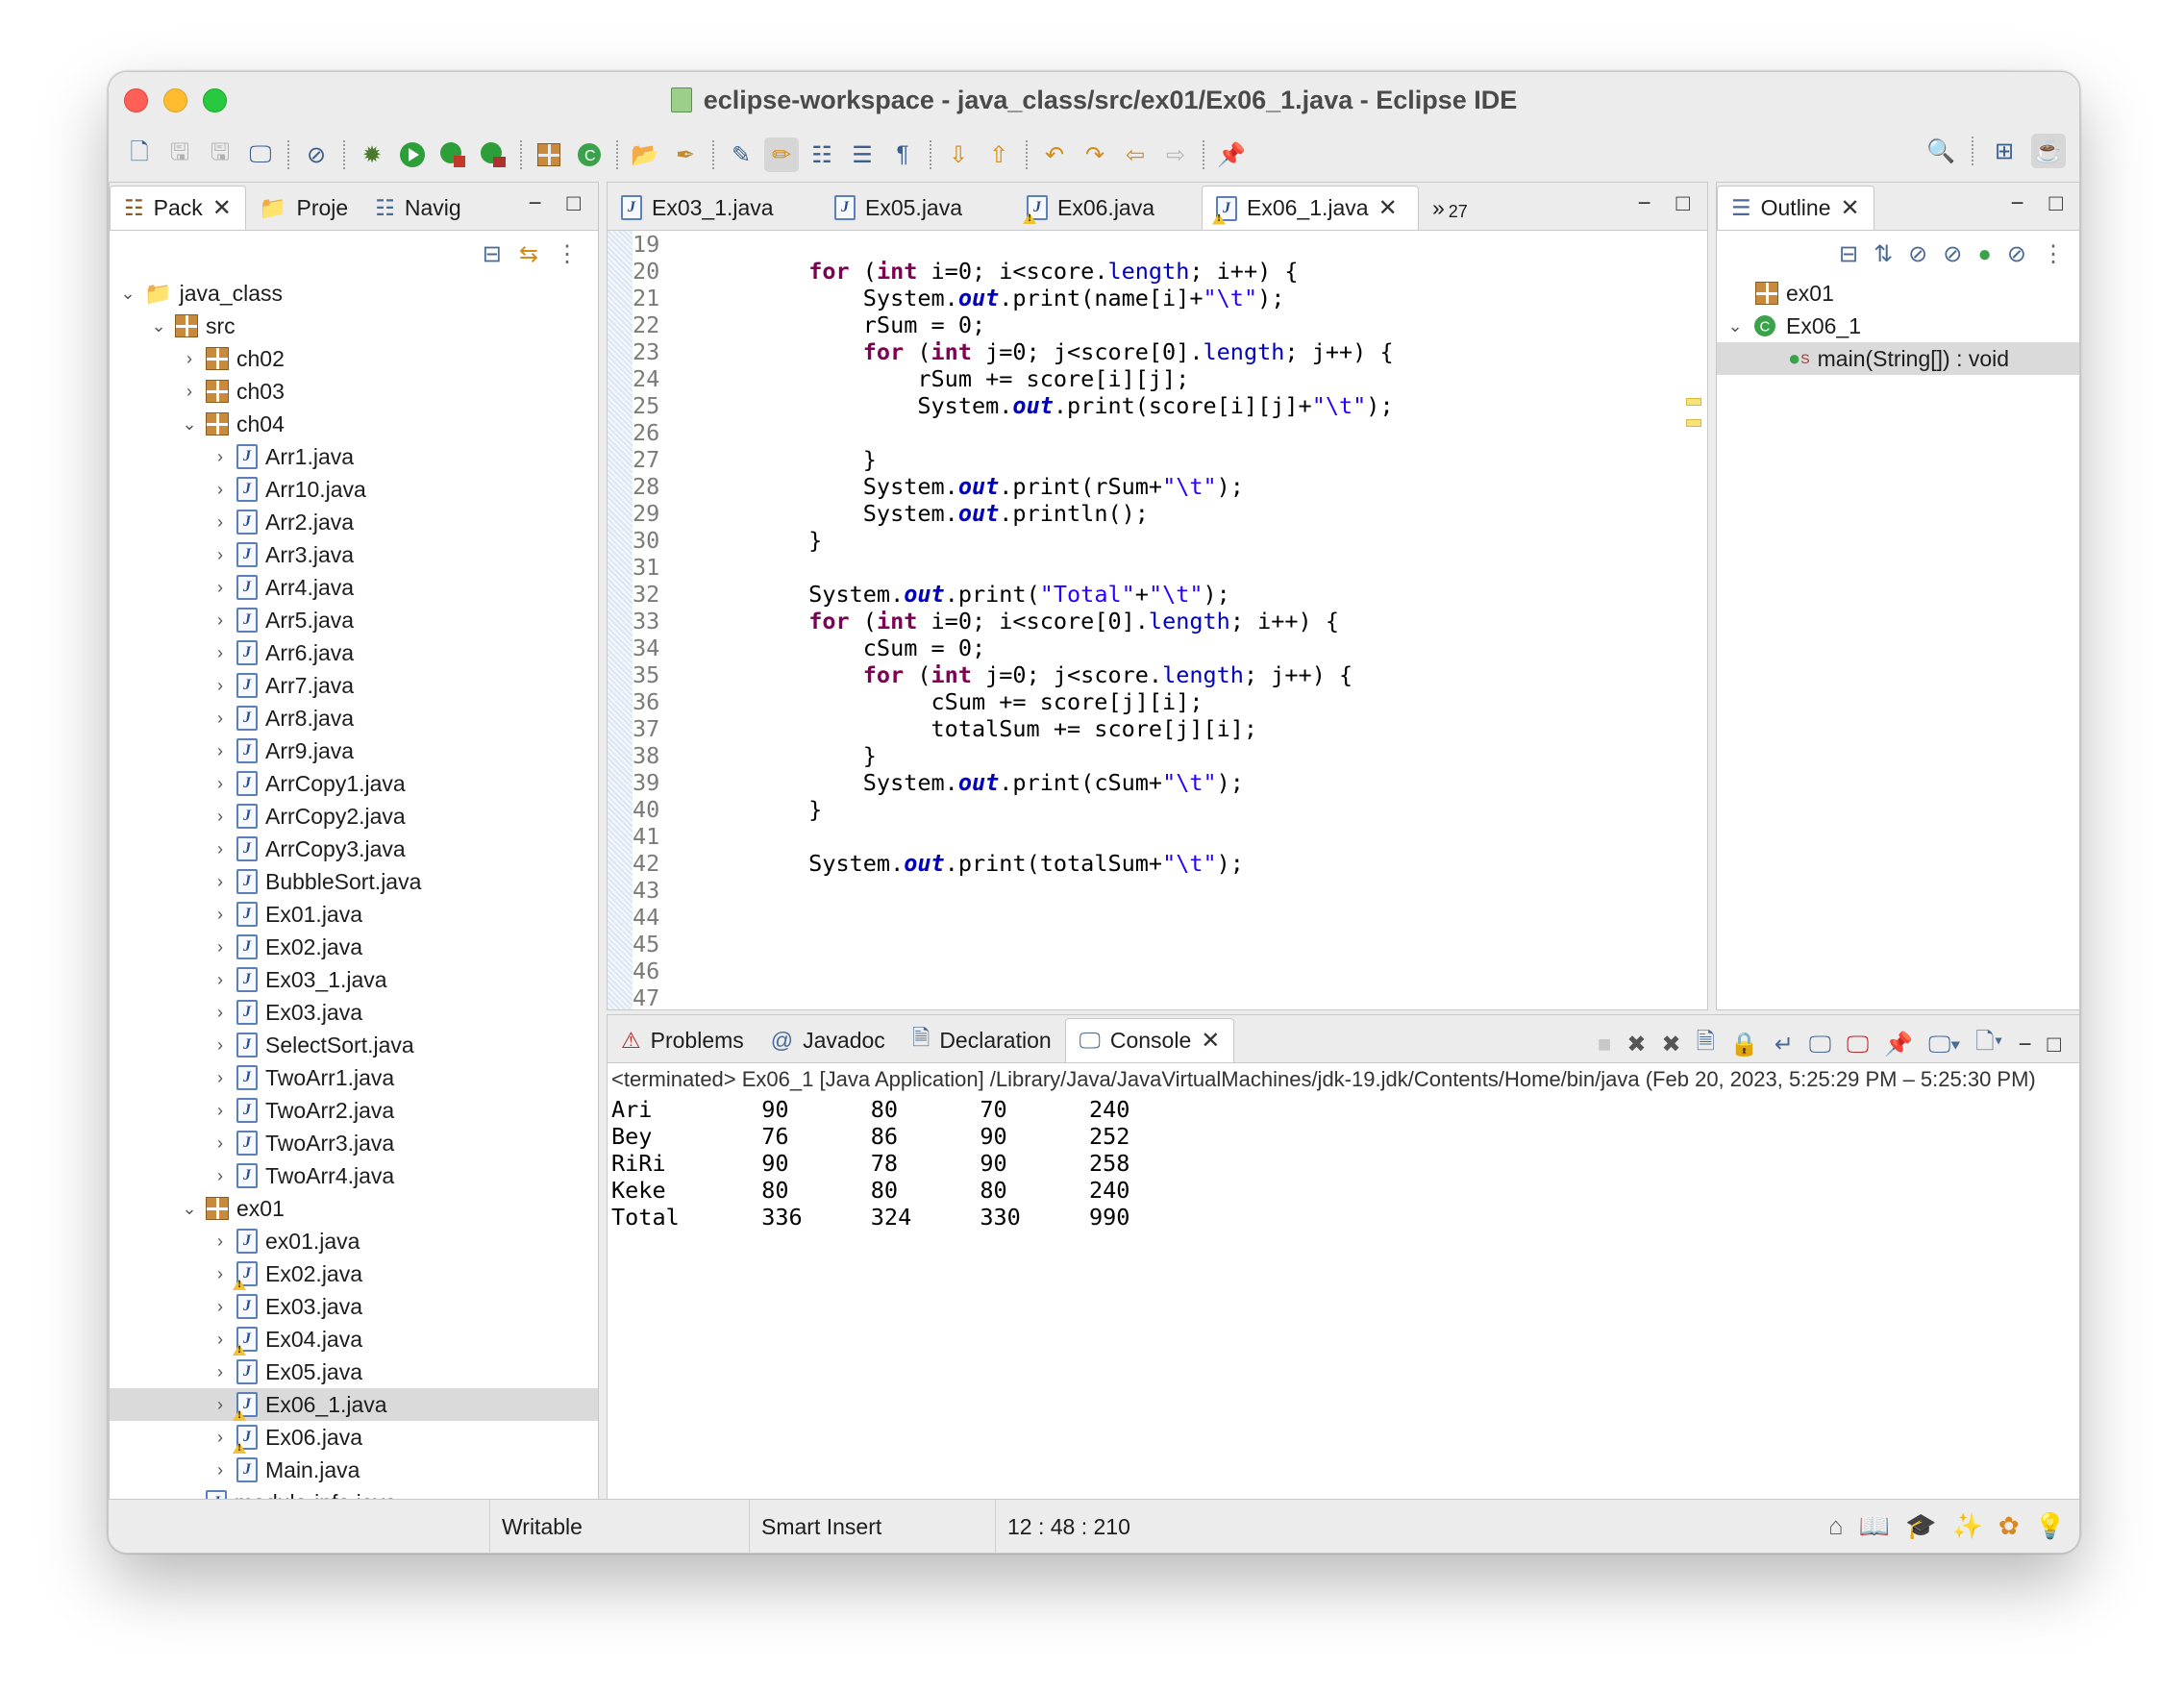 This screenshot has width=2184, height=1692. I want to click on highlight-icon: ✏, so click(782, 154).